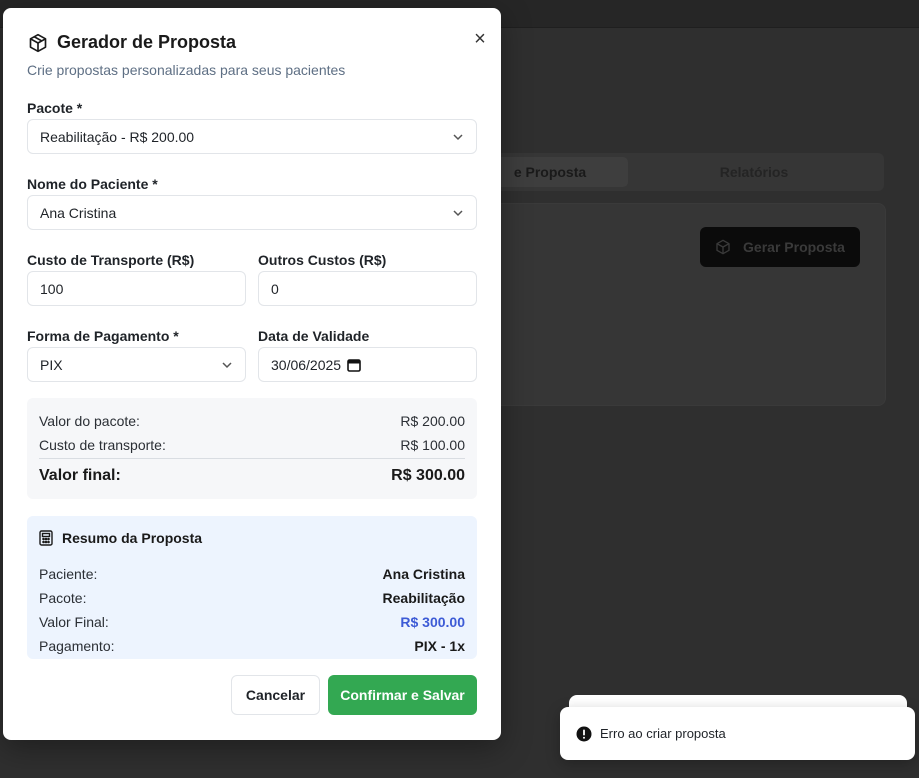 The height and width of the screenshot is (778, 919). I want to click on tab-relatorios: Relatórios, so click(754, 172).